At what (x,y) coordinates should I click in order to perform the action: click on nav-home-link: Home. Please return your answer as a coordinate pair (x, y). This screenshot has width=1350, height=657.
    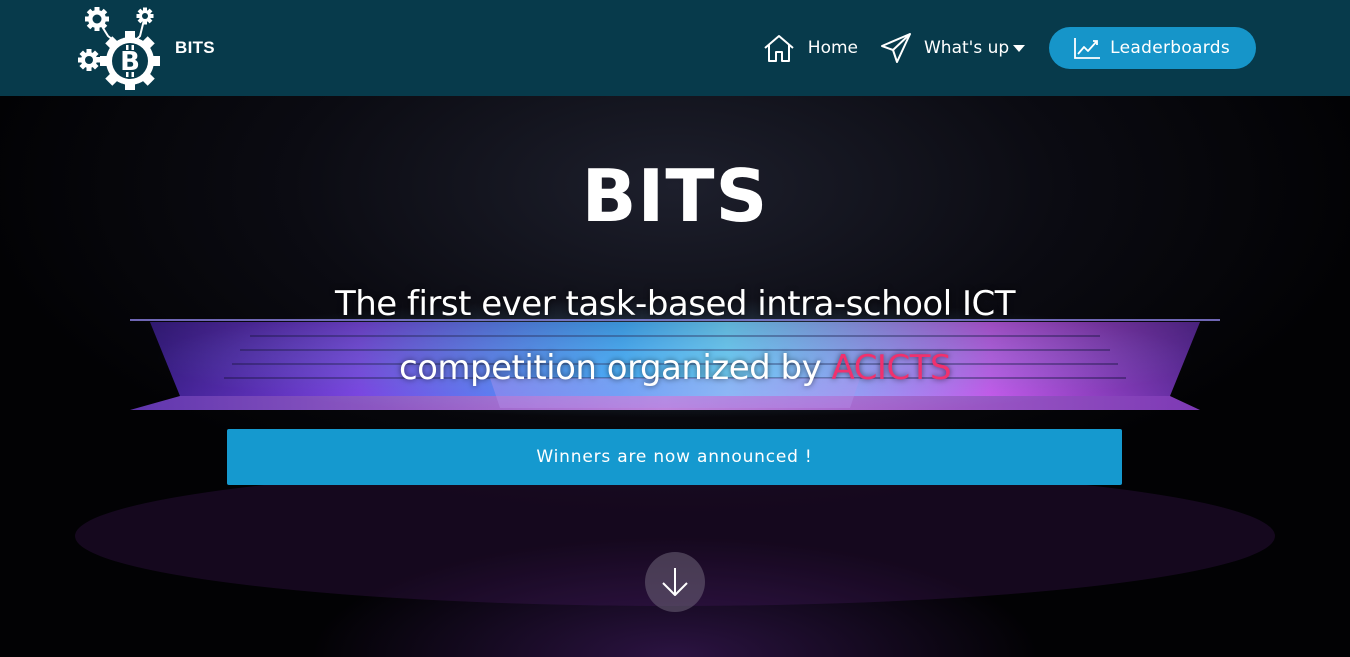
    Looking at the image, I should click on (810, 48).